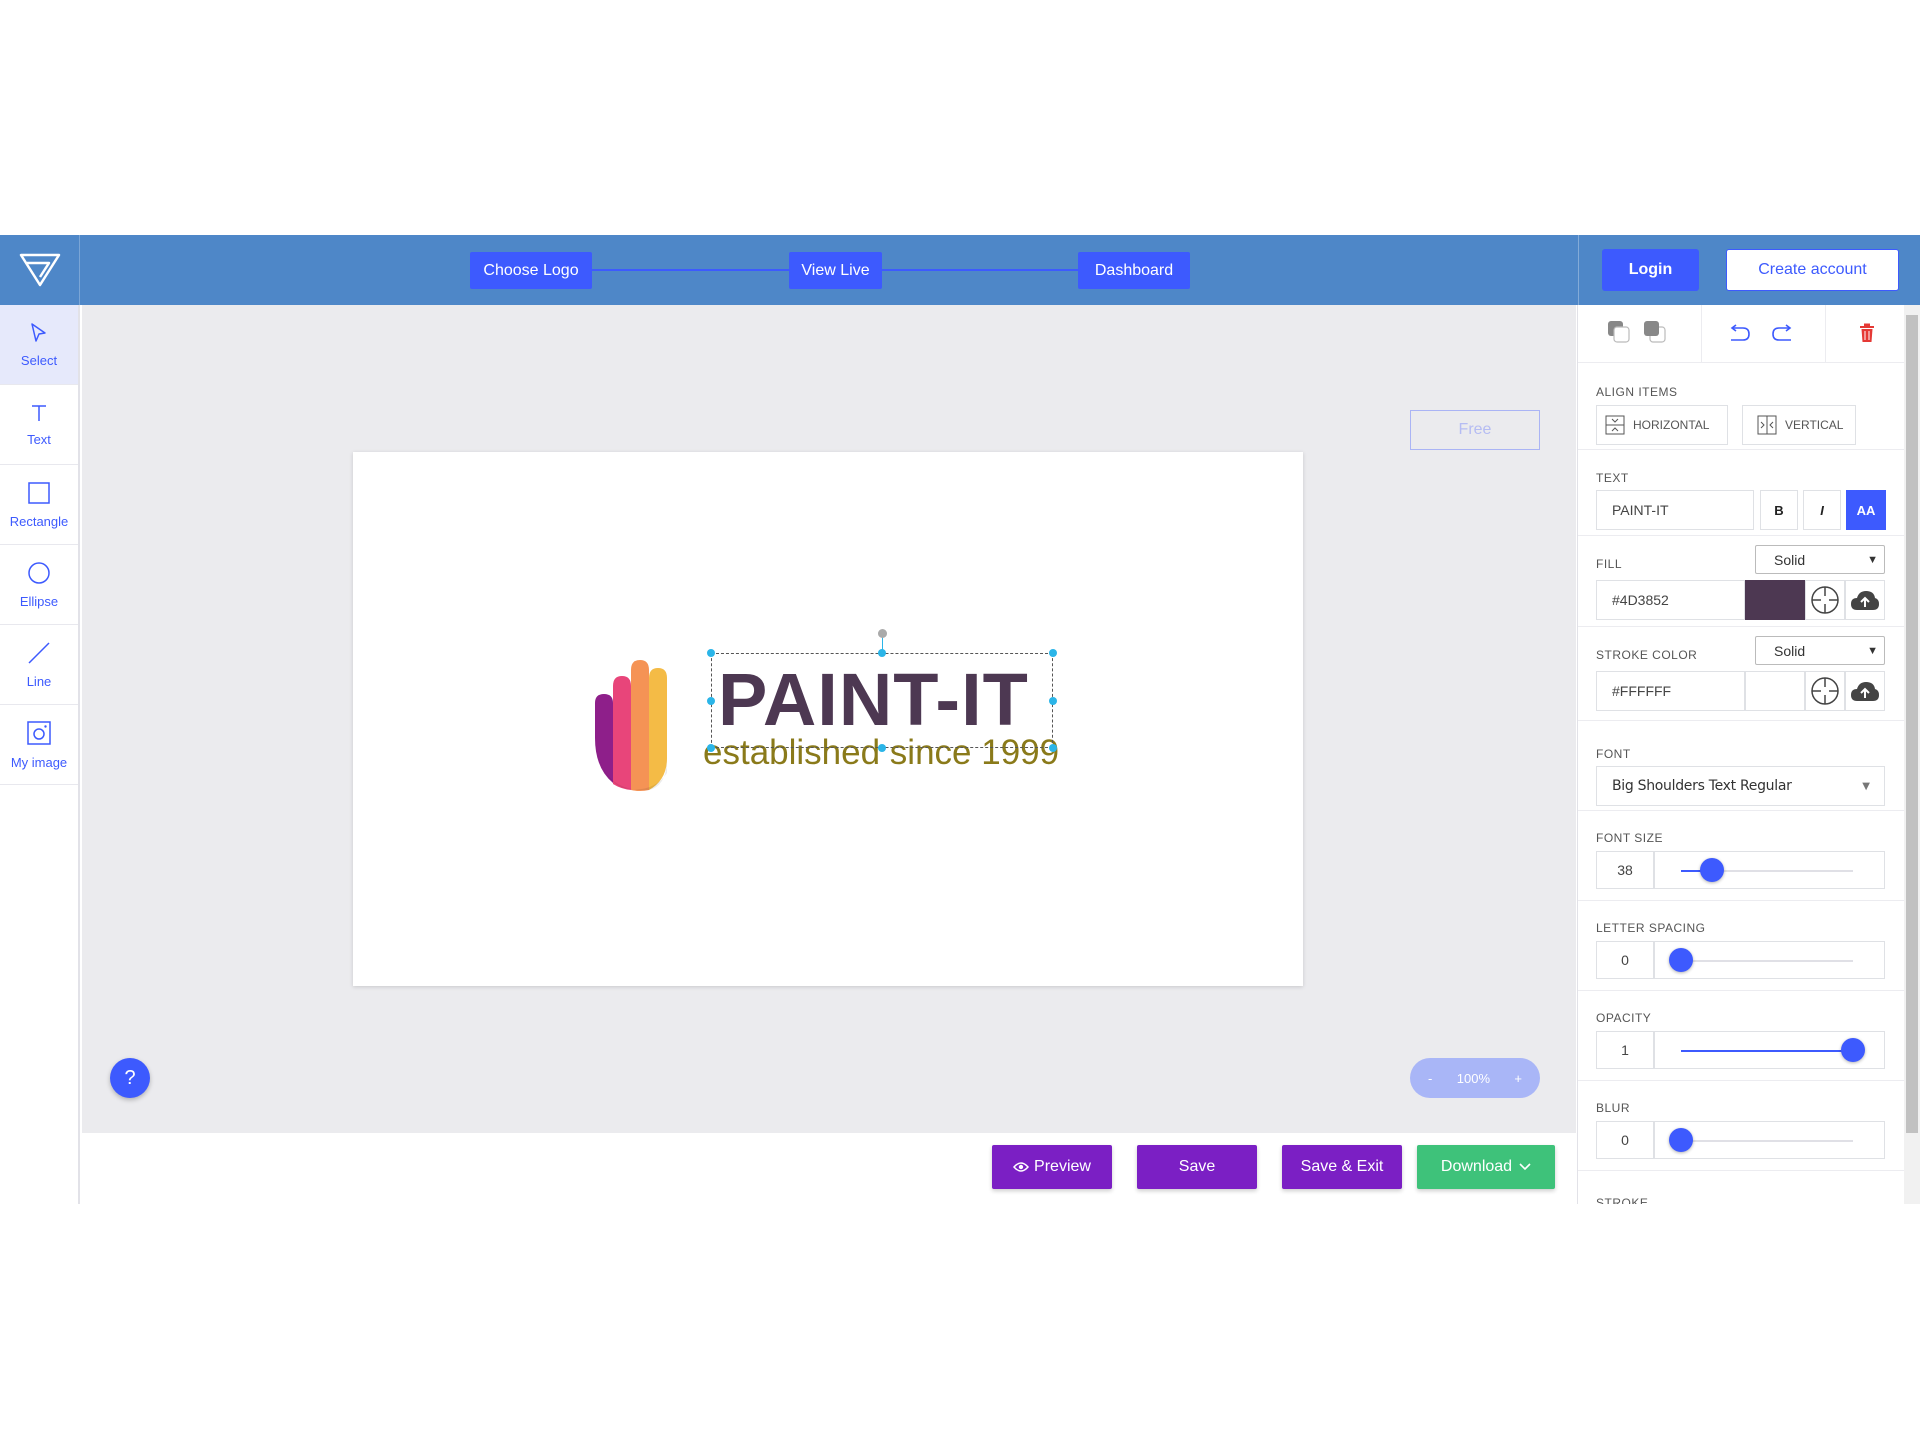 This screenshot has height=1440, width=1920. Describe the element at coordinates (1701, 334) in the screenshot. I see `divider` at that location.